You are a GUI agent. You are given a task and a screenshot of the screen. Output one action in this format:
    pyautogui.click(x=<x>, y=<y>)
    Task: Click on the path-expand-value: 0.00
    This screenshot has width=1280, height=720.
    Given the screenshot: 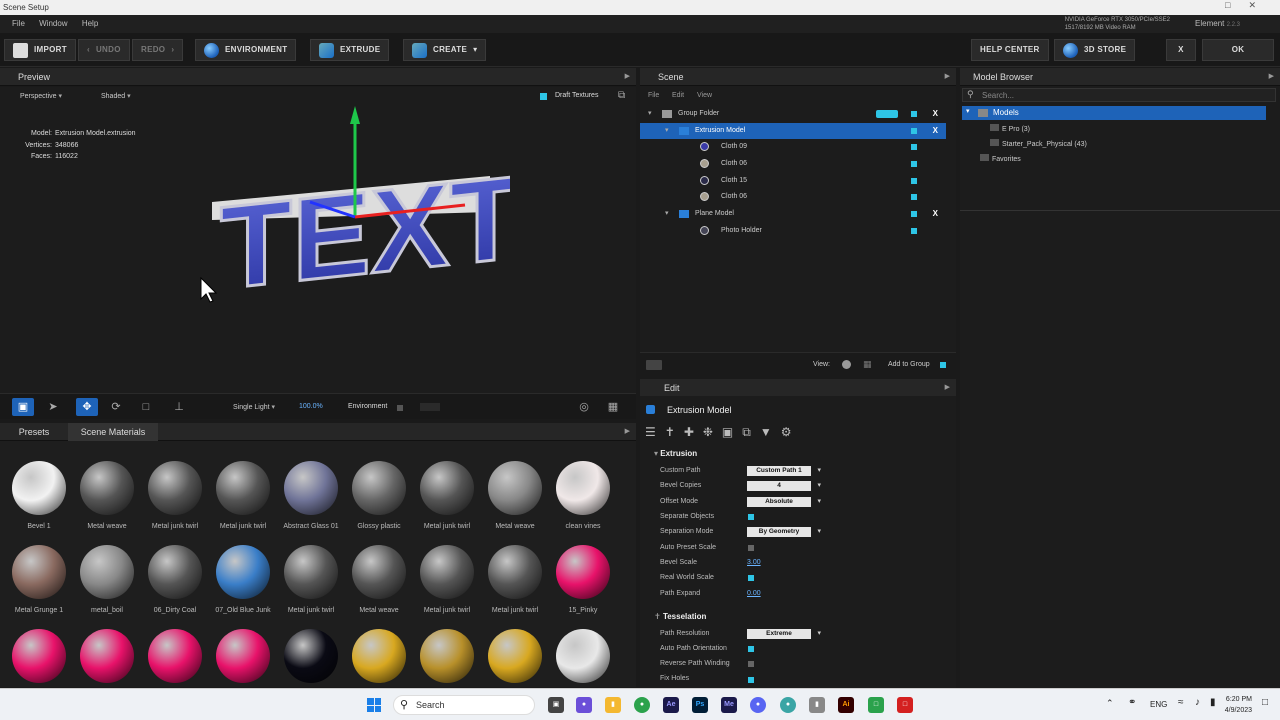 What is the action you would take?
    pyautogui.click(x=754, y=593)
    